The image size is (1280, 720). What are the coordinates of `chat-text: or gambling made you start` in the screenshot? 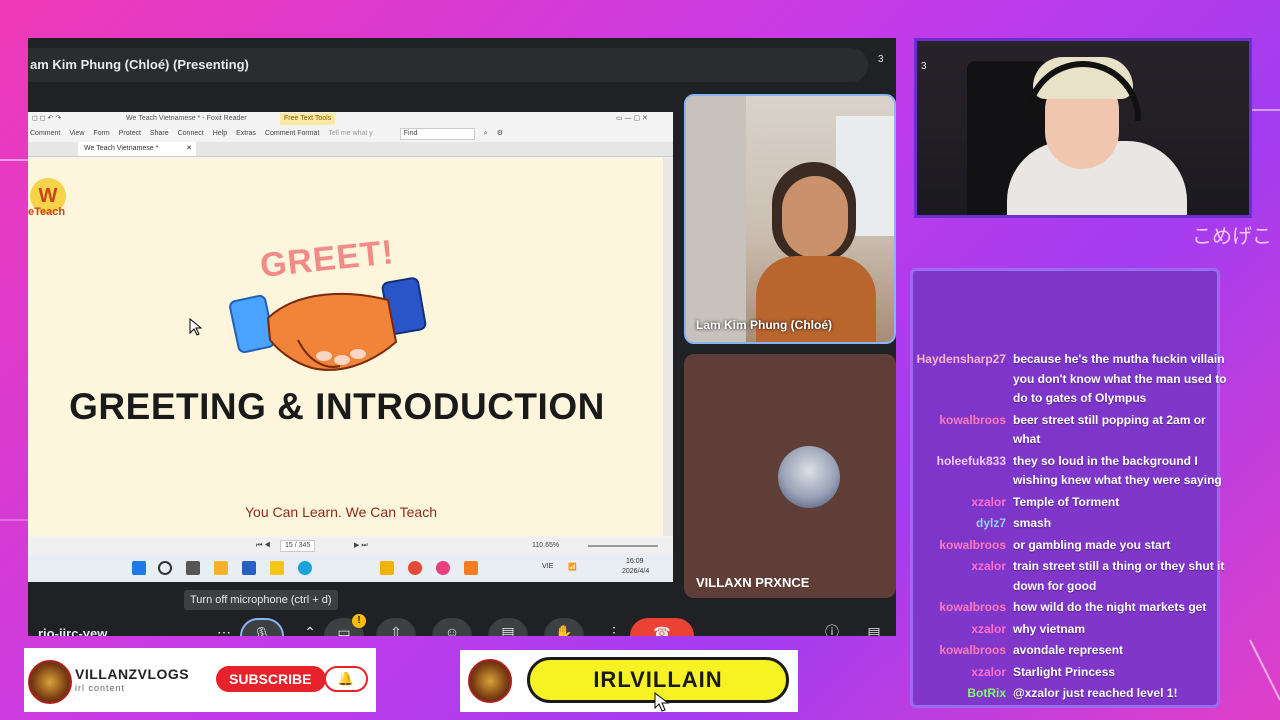 It's located at (1092, 544).